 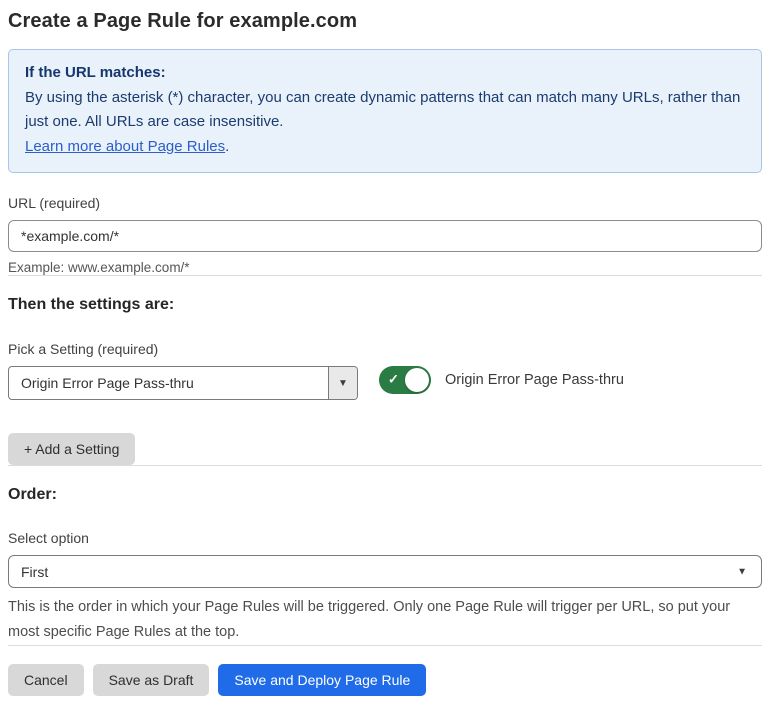 I want to click on save-and-deploy-button: Save and Deploy Page Rule, so click(x=322, y=680).